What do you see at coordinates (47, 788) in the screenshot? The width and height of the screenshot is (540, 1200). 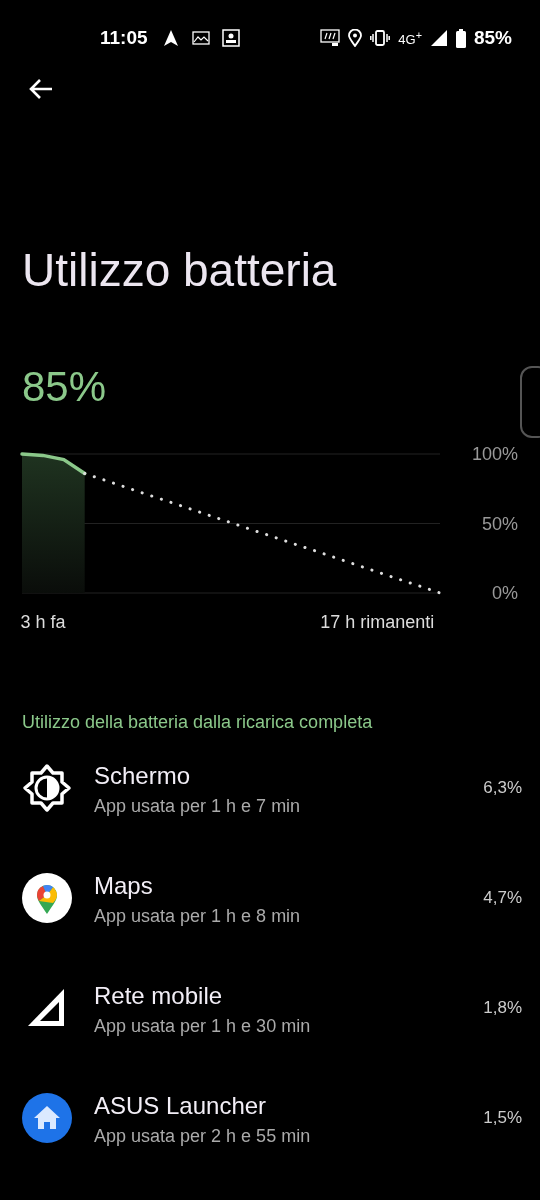 I see `brightness-icon` at bounding box center [47, 788].